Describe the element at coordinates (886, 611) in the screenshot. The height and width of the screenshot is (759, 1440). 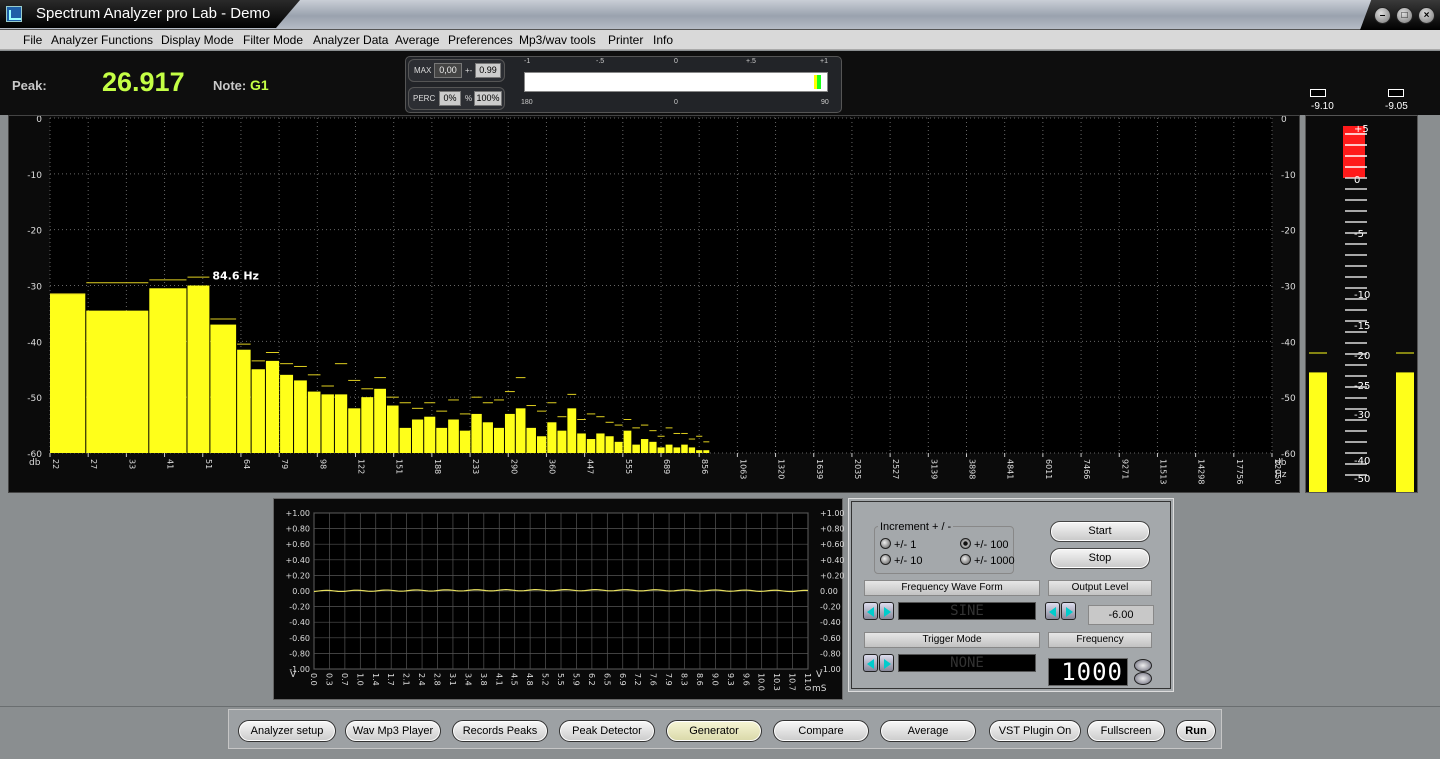
I see `wave-form-next` at that location.